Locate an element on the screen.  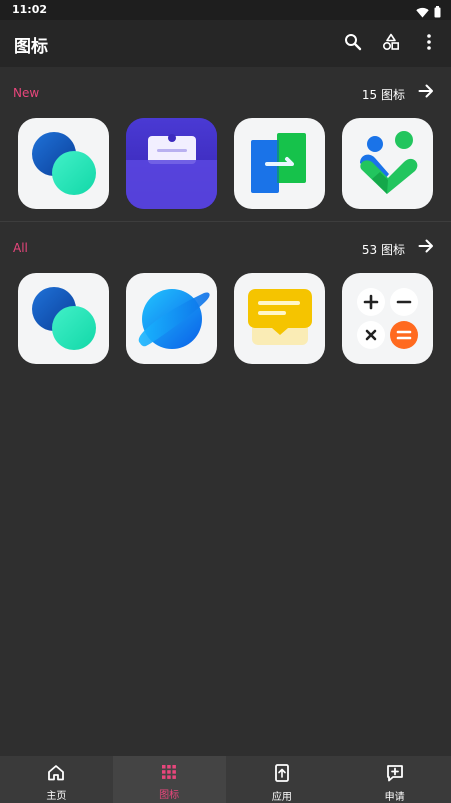
section-header-all: All 53 图标 is located at coordinates (225, 248).